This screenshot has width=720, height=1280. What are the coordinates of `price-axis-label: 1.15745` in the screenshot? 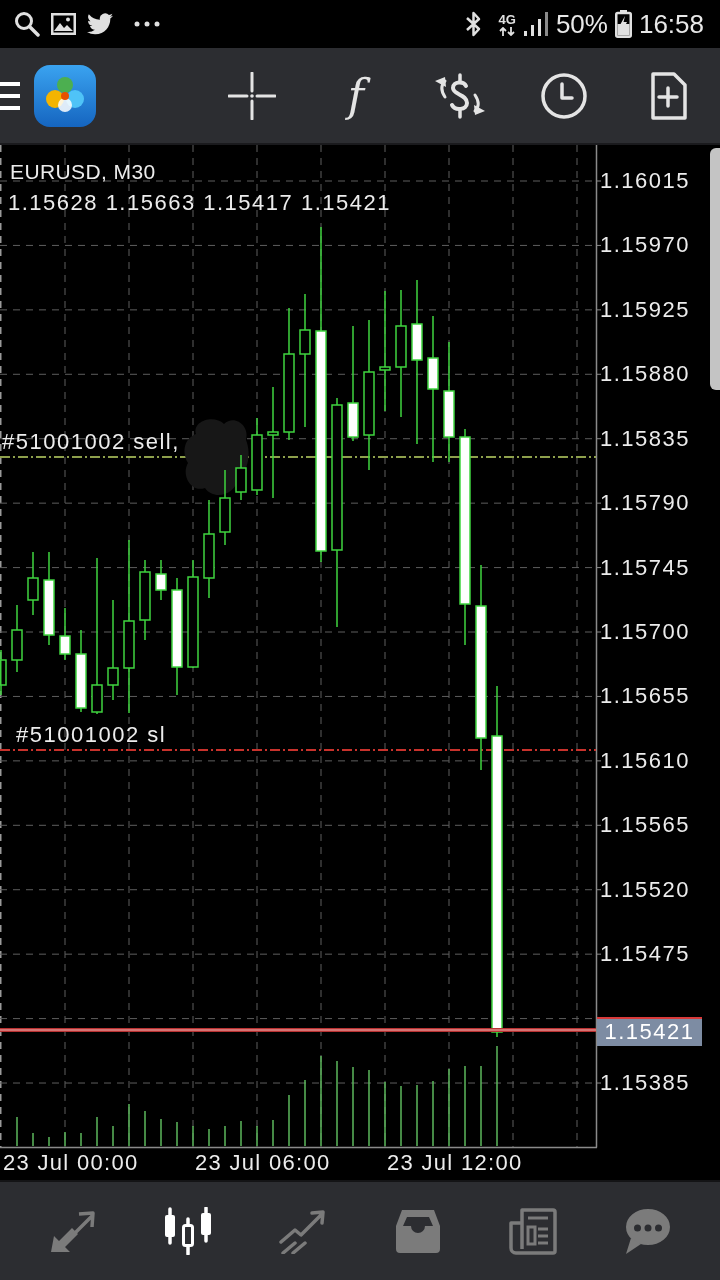 It's located at (645, 567).